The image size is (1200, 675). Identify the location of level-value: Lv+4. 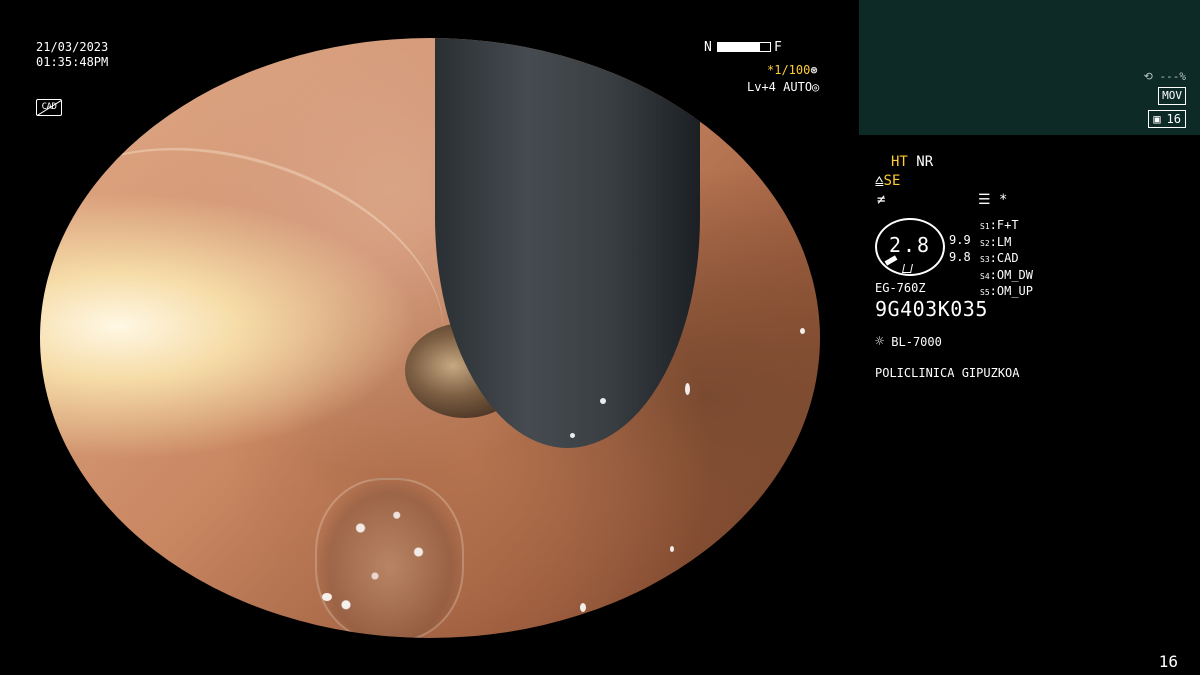
(761, 87).